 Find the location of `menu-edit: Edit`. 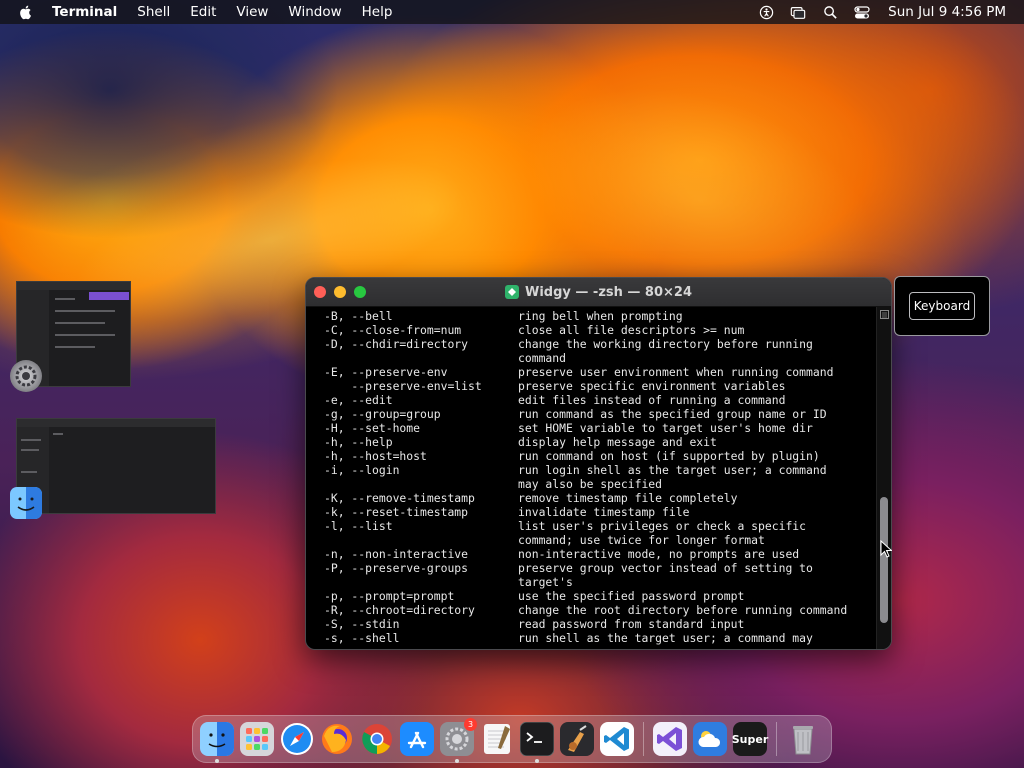

menu-edit: Edit is located at coordinates (203, 12).